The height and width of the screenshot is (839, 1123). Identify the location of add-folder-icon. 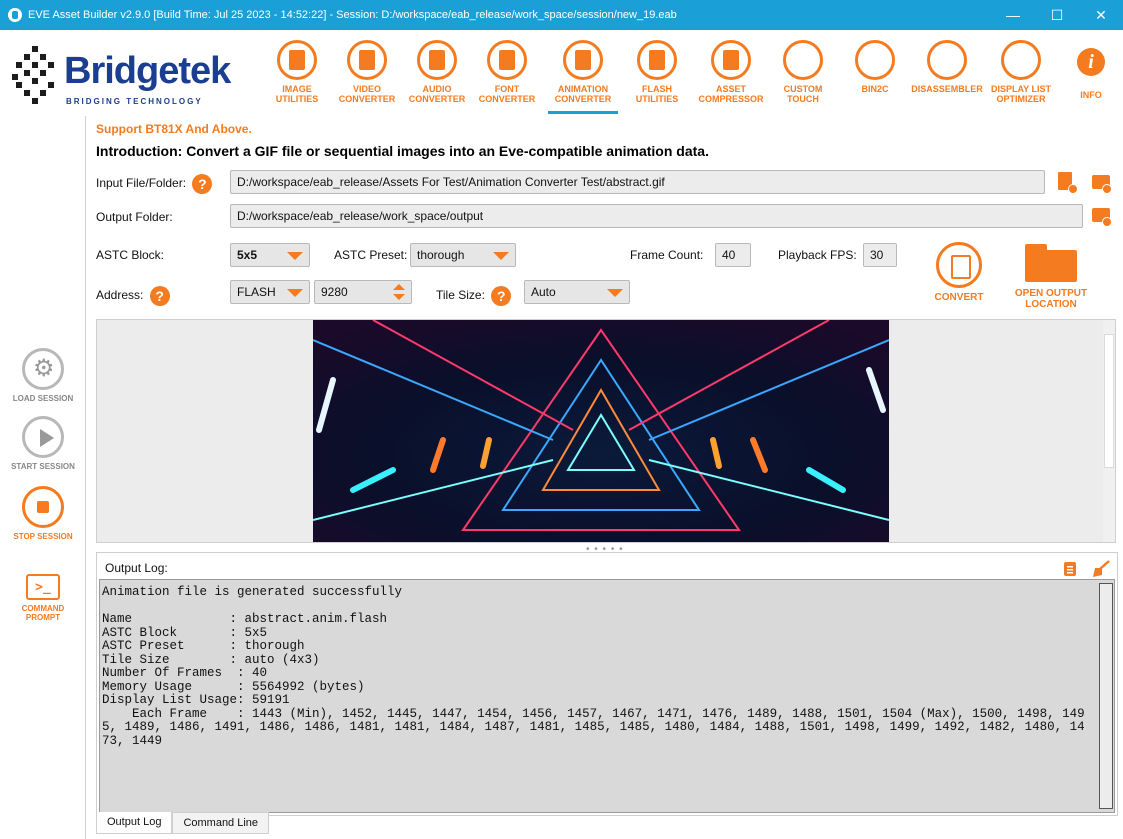
(1102, 183).